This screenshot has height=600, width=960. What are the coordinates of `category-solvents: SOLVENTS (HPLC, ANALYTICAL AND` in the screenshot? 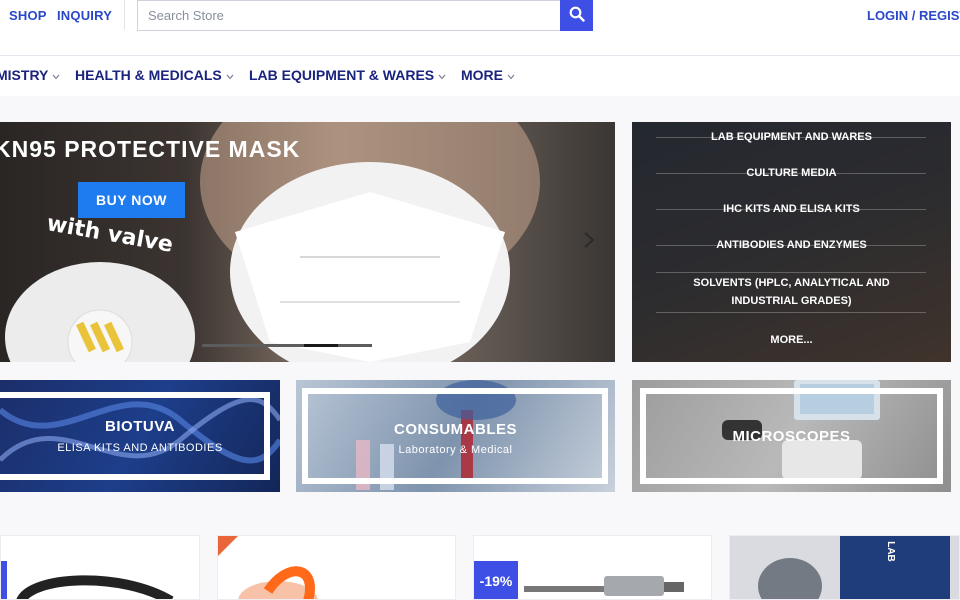 It's located at (791, 283).